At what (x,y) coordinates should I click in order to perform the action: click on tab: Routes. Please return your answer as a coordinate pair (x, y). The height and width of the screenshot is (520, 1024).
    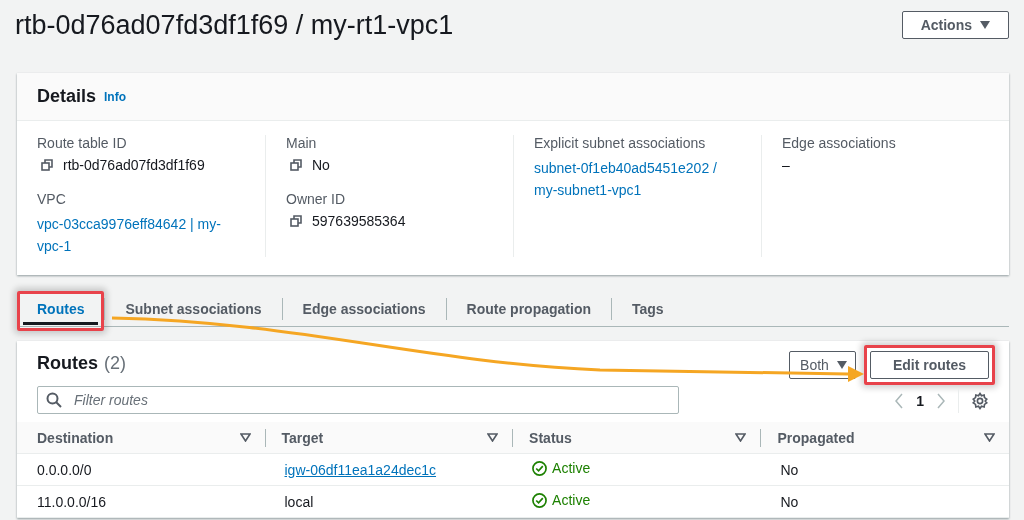
    Looking at the image, I should click on (61, 310).